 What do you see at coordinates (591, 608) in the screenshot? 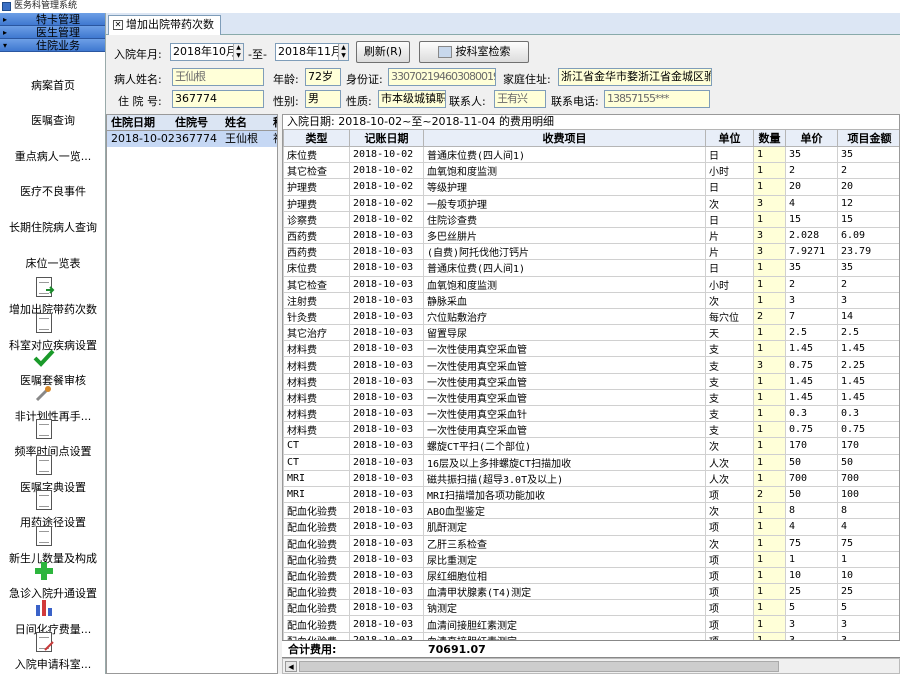
I see `table-row: 配血化验费 2018-10-03 钠测定项 1 5 5` at bounding box center [591, 608].